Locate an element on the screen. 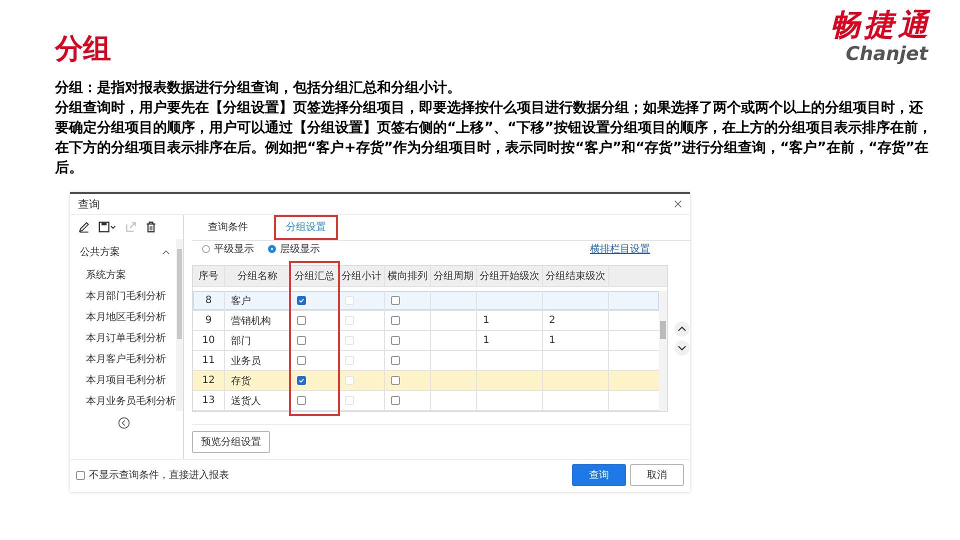 This screenshot has height=540, width=960. column-header: 序号 is located at coordinates (208, 276).